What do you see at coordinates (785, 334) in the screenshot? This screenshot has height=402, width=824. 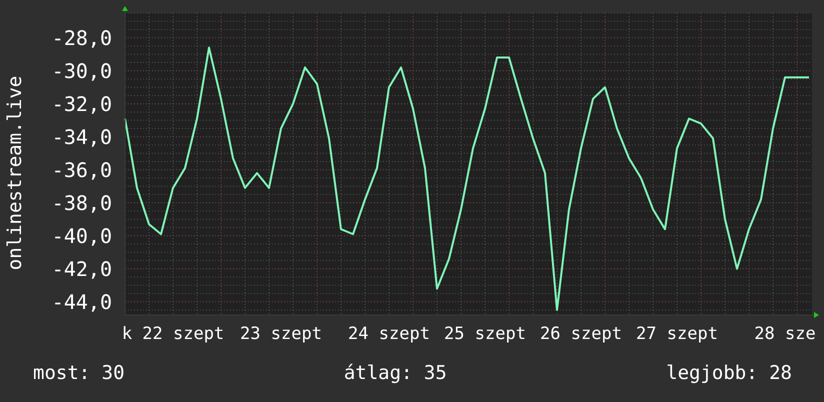 I see `x-tick-label: 28 sze` at bounding box center [785, 334].